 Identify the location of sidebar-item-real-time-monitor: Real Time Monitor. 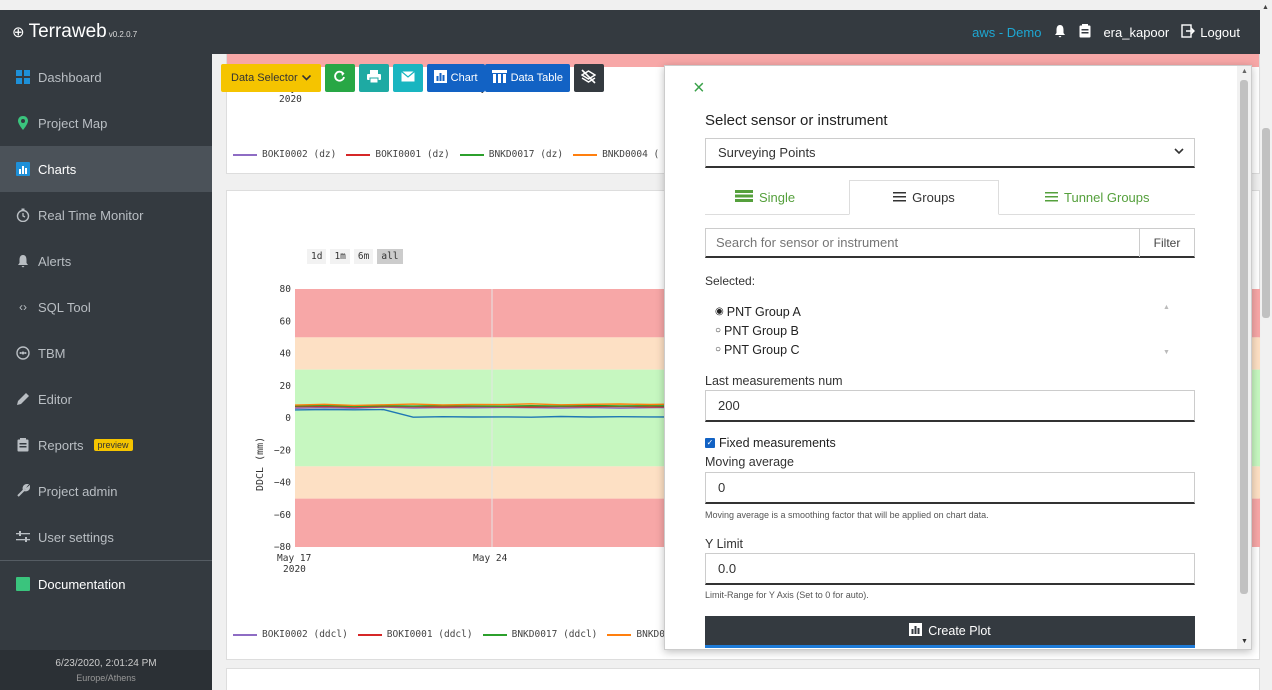
(106, 215).